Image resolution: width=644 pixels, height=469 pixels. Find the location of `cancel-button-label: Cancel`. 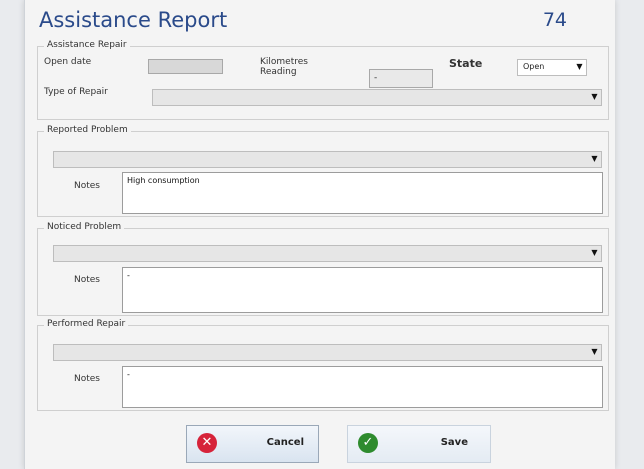

cancel-button-label: Cancel is located at coordinates (285, 442).